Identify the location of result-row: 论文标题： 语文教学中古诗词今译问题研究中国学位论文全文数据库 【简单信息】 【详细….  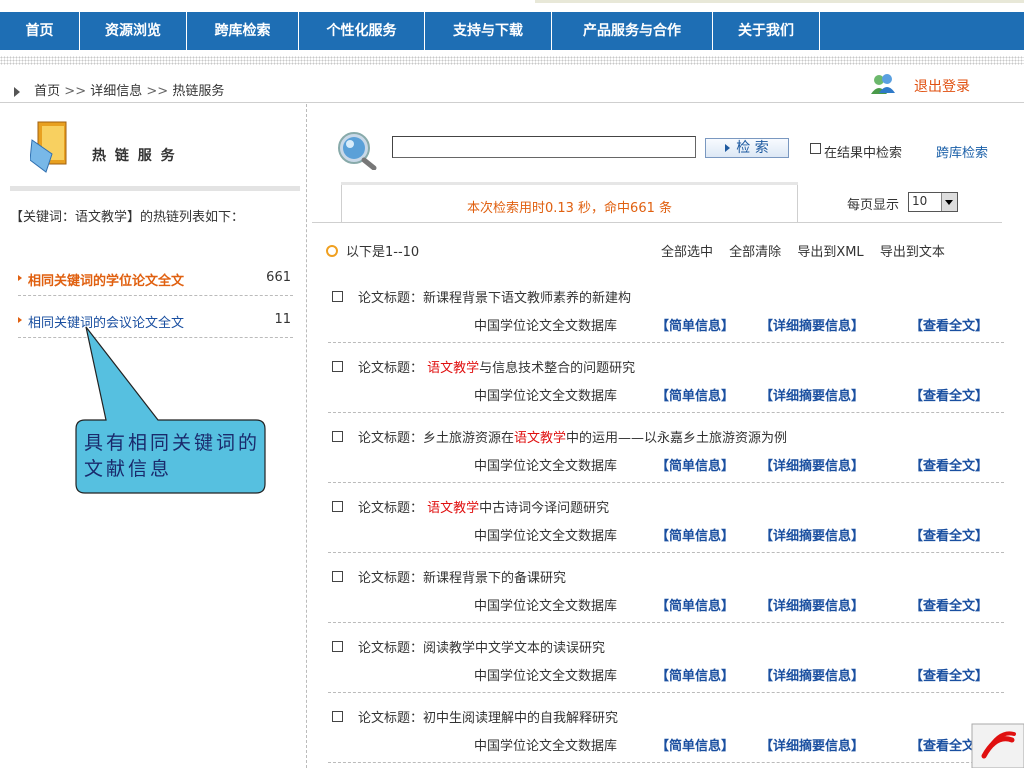
(666, 528).